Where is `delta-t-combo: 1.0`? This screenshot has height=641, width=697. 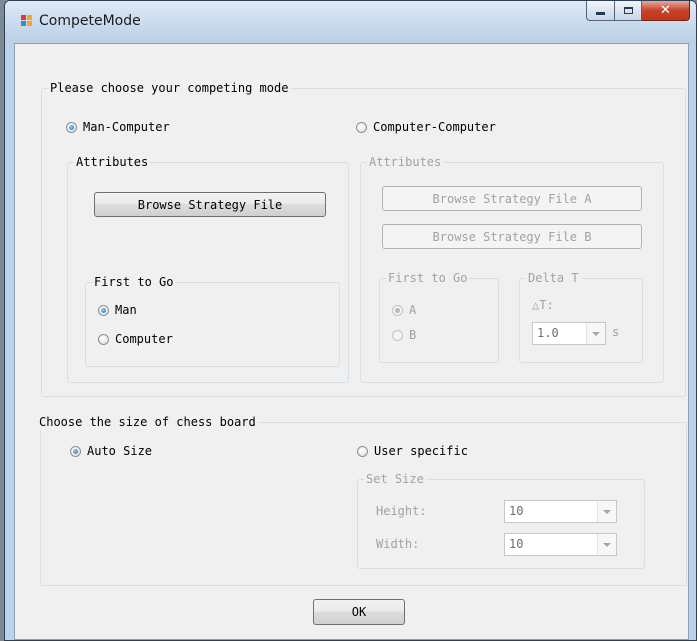
delta-t-combo: 1.0 is located at coordinates (569, 333).